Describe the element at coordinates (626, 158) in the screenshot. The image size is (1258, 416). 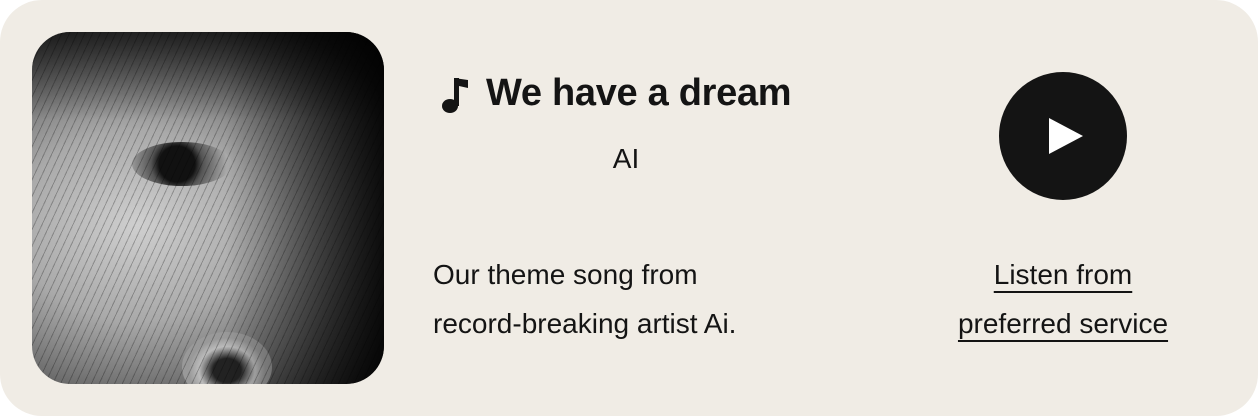
I see `artist-name: AI` at that location.